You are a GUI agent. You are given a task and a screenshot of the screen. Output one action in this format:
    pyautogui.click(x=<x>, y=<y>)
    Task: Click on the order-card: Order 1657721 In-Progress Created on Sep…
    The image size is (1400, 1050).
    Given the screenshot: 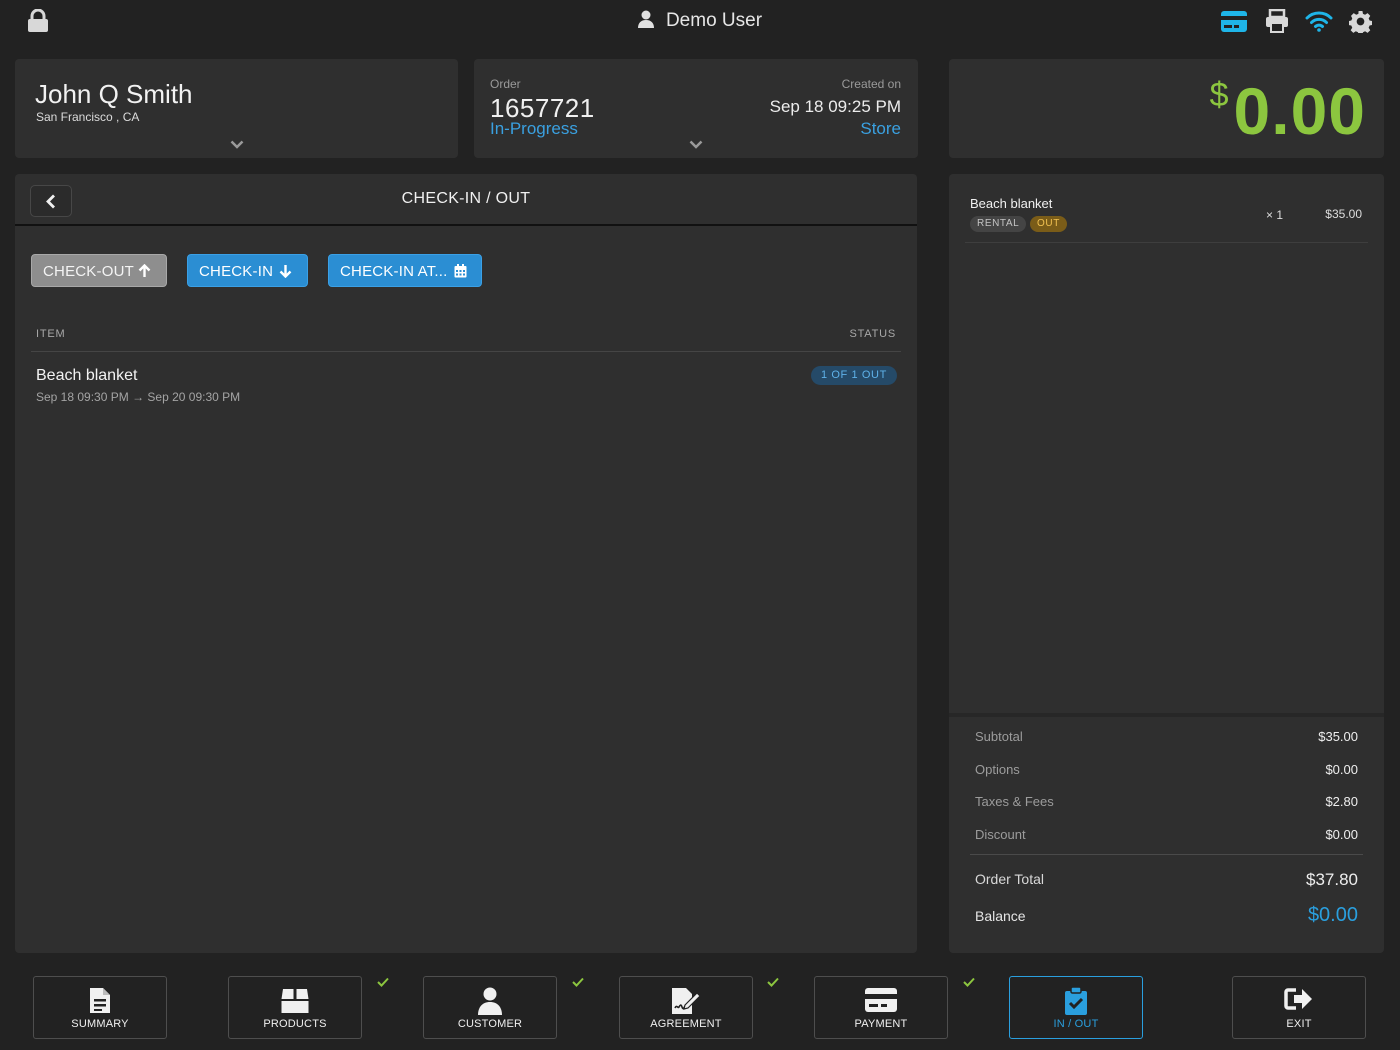 What is the action you would take?
    pyautogui.click(x=696, y=108)
    